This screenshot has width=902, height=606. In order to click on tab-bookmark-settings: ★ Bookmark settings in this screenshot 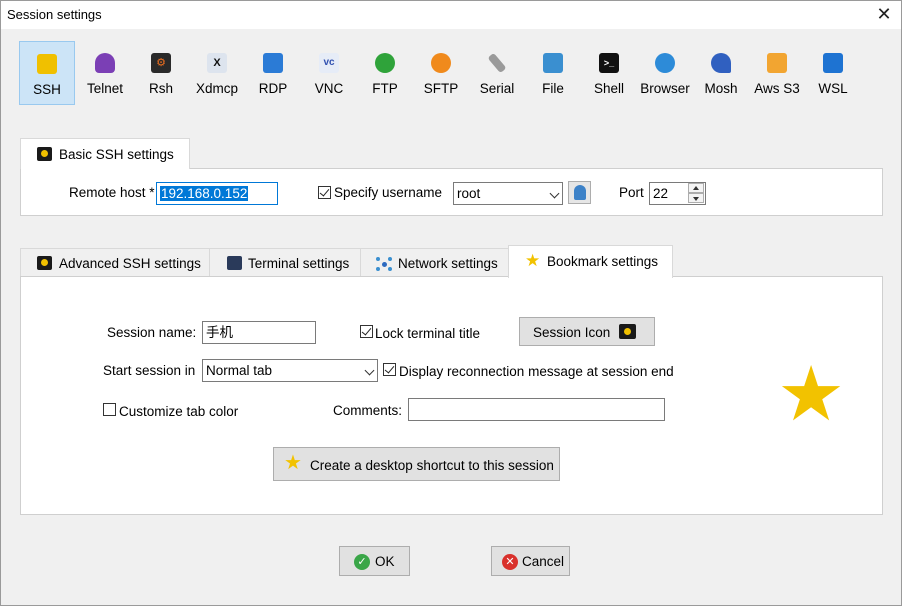, I will do `click(590, 261)`.